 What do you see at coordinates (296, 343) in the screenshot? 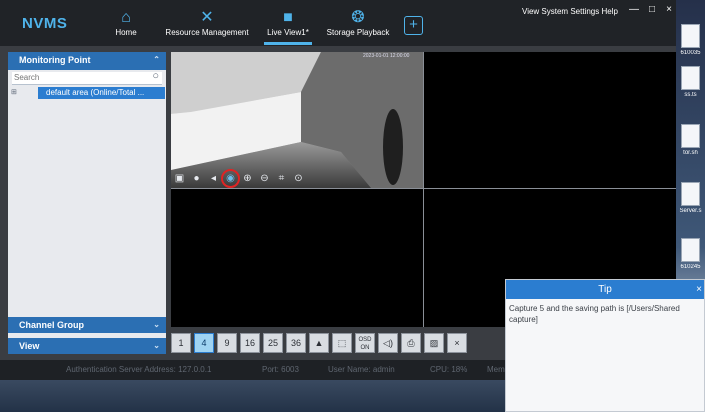
I see `layout-36-button: 36` at bounding box center [296, 343].